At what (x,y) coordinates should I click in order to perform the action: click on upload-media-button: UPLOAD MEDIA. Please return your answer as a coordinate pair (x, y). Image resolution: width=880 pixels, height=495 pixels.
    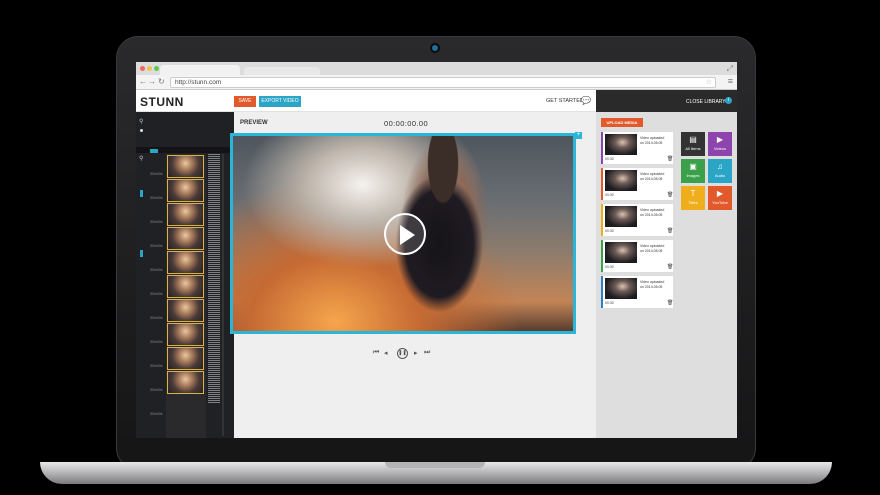
    Looking at the image, I should click on (622, 122).